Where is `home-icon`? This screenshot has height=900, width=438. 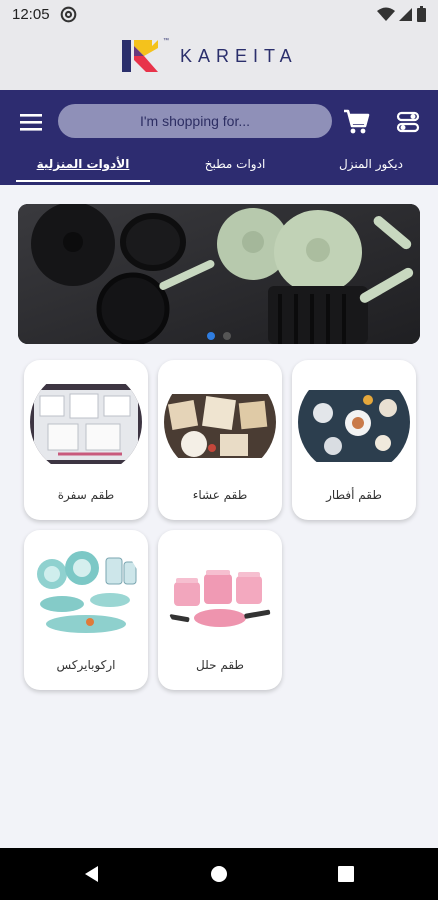 home-icon is located at coordinates (219, 874).